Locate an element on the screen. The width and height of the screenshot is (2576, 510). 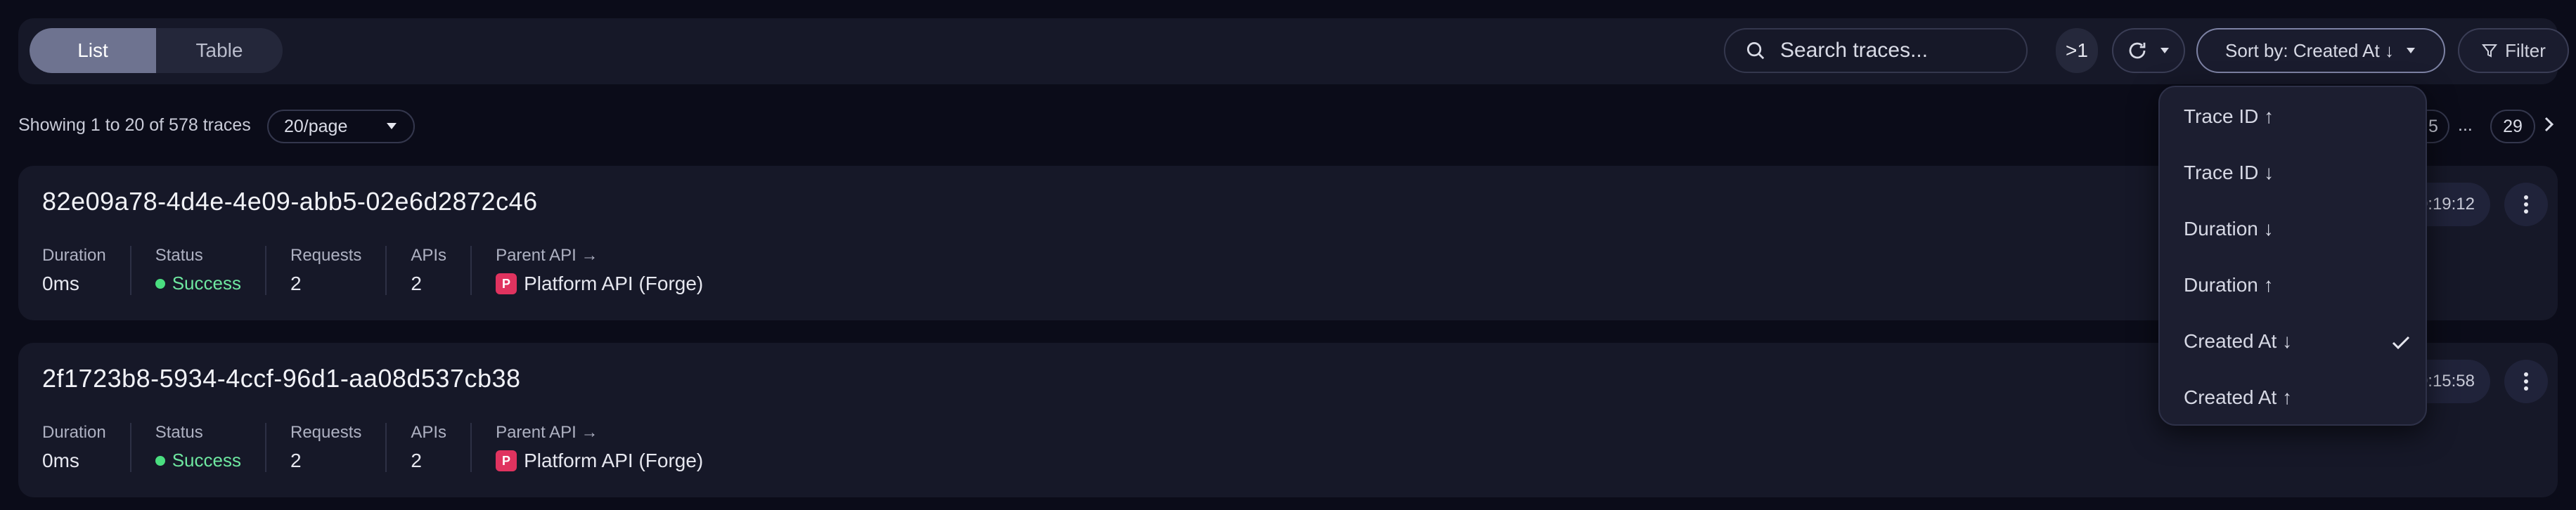
sort-option-trace-id-desc: Trace ID ↓ is located at coordinates (2300, 173).